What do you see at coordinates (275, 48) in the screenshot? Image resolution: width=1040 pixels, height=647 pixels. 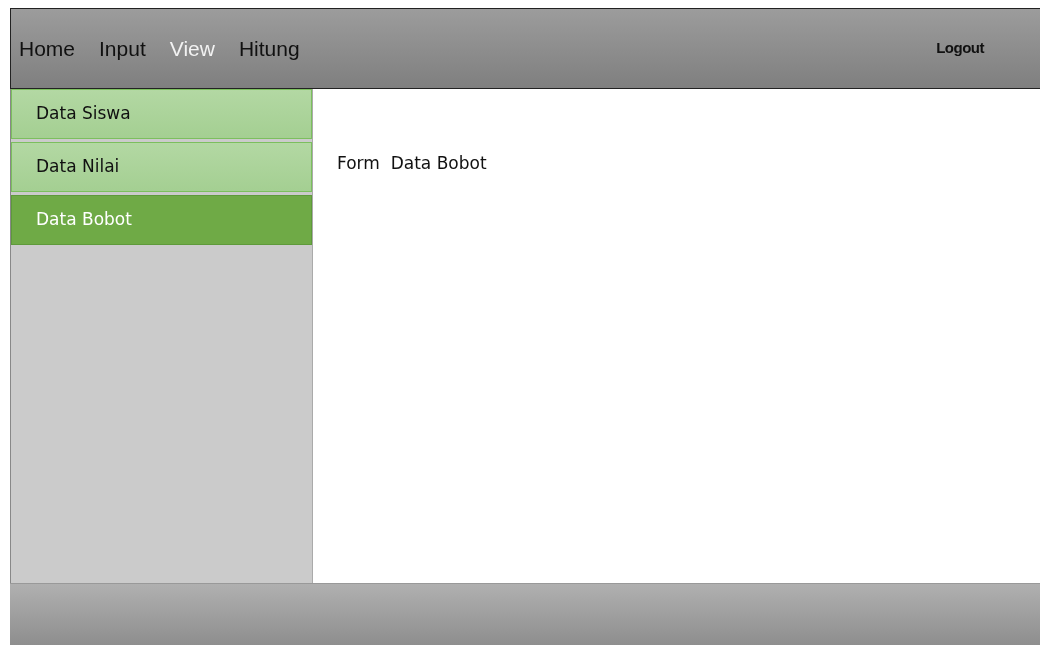 I see `menu-item: Hitung` at bounding box center [275, 48].